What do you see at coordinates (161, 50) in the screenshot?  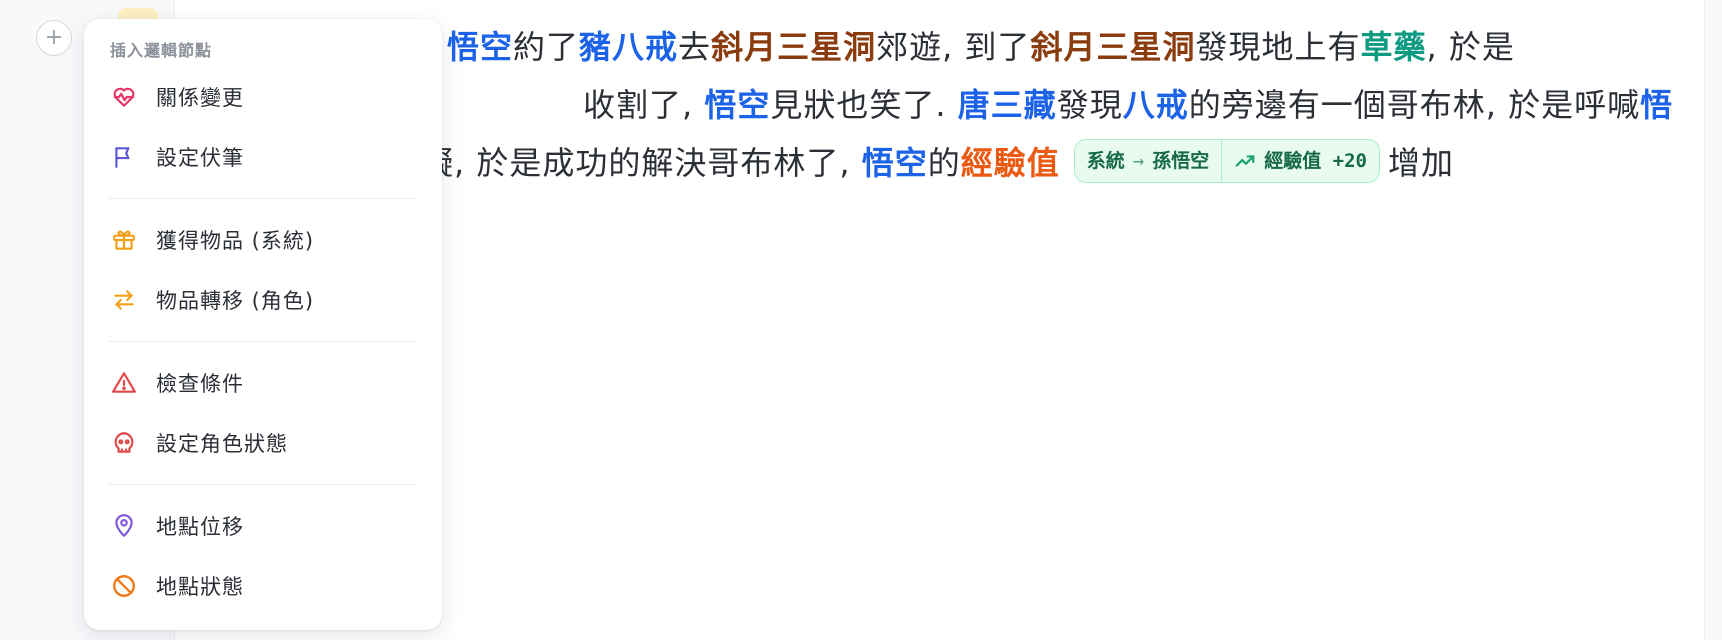 I see `menu-title: 插入邏輯節點` at bounding box center [161, 50].